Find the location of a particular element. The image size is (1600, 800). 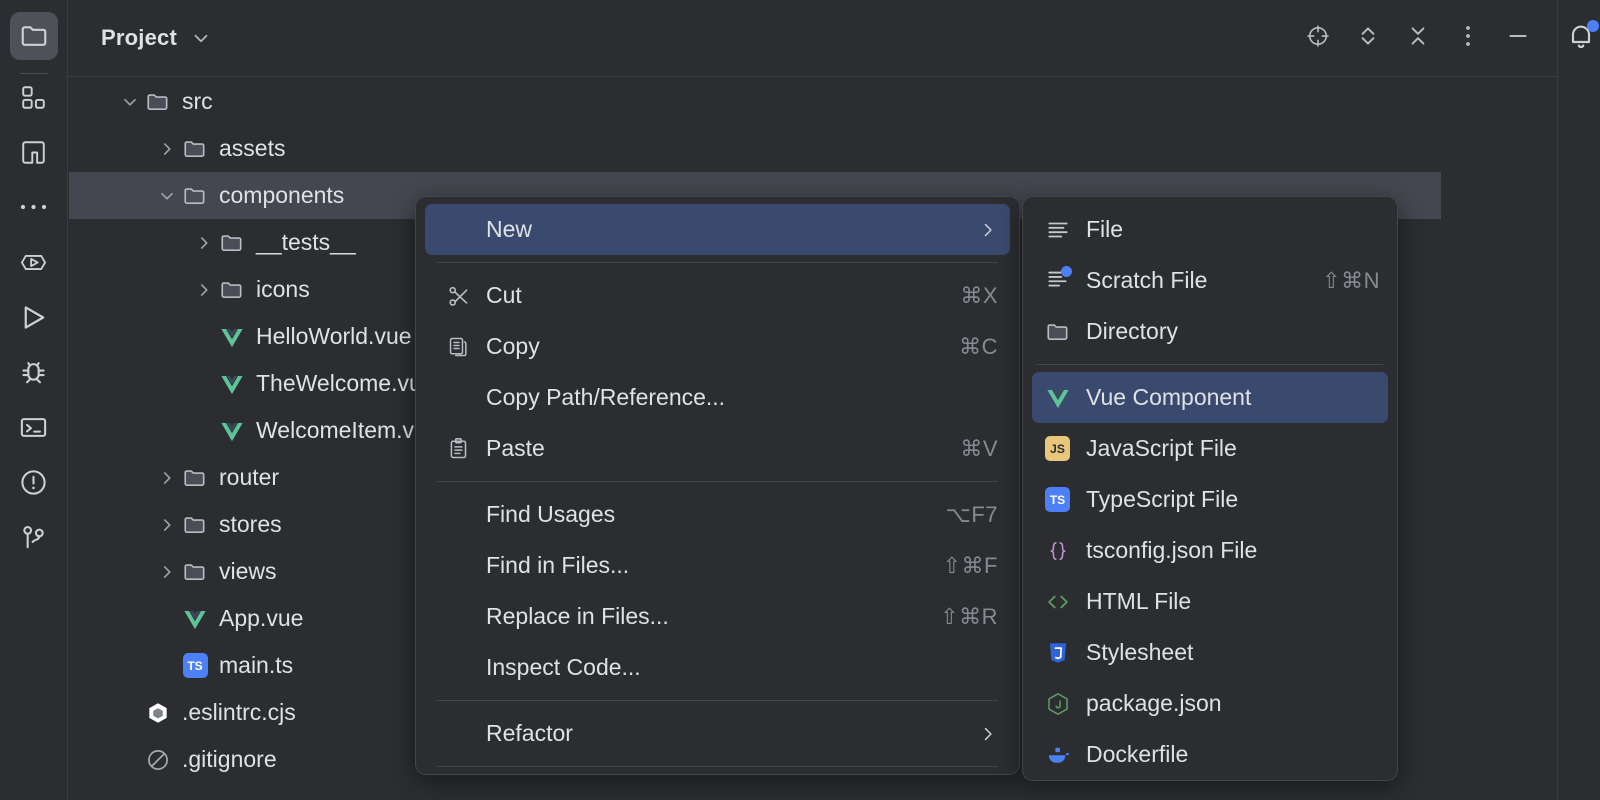

eslint-icon is located at coordinates (158, 713).